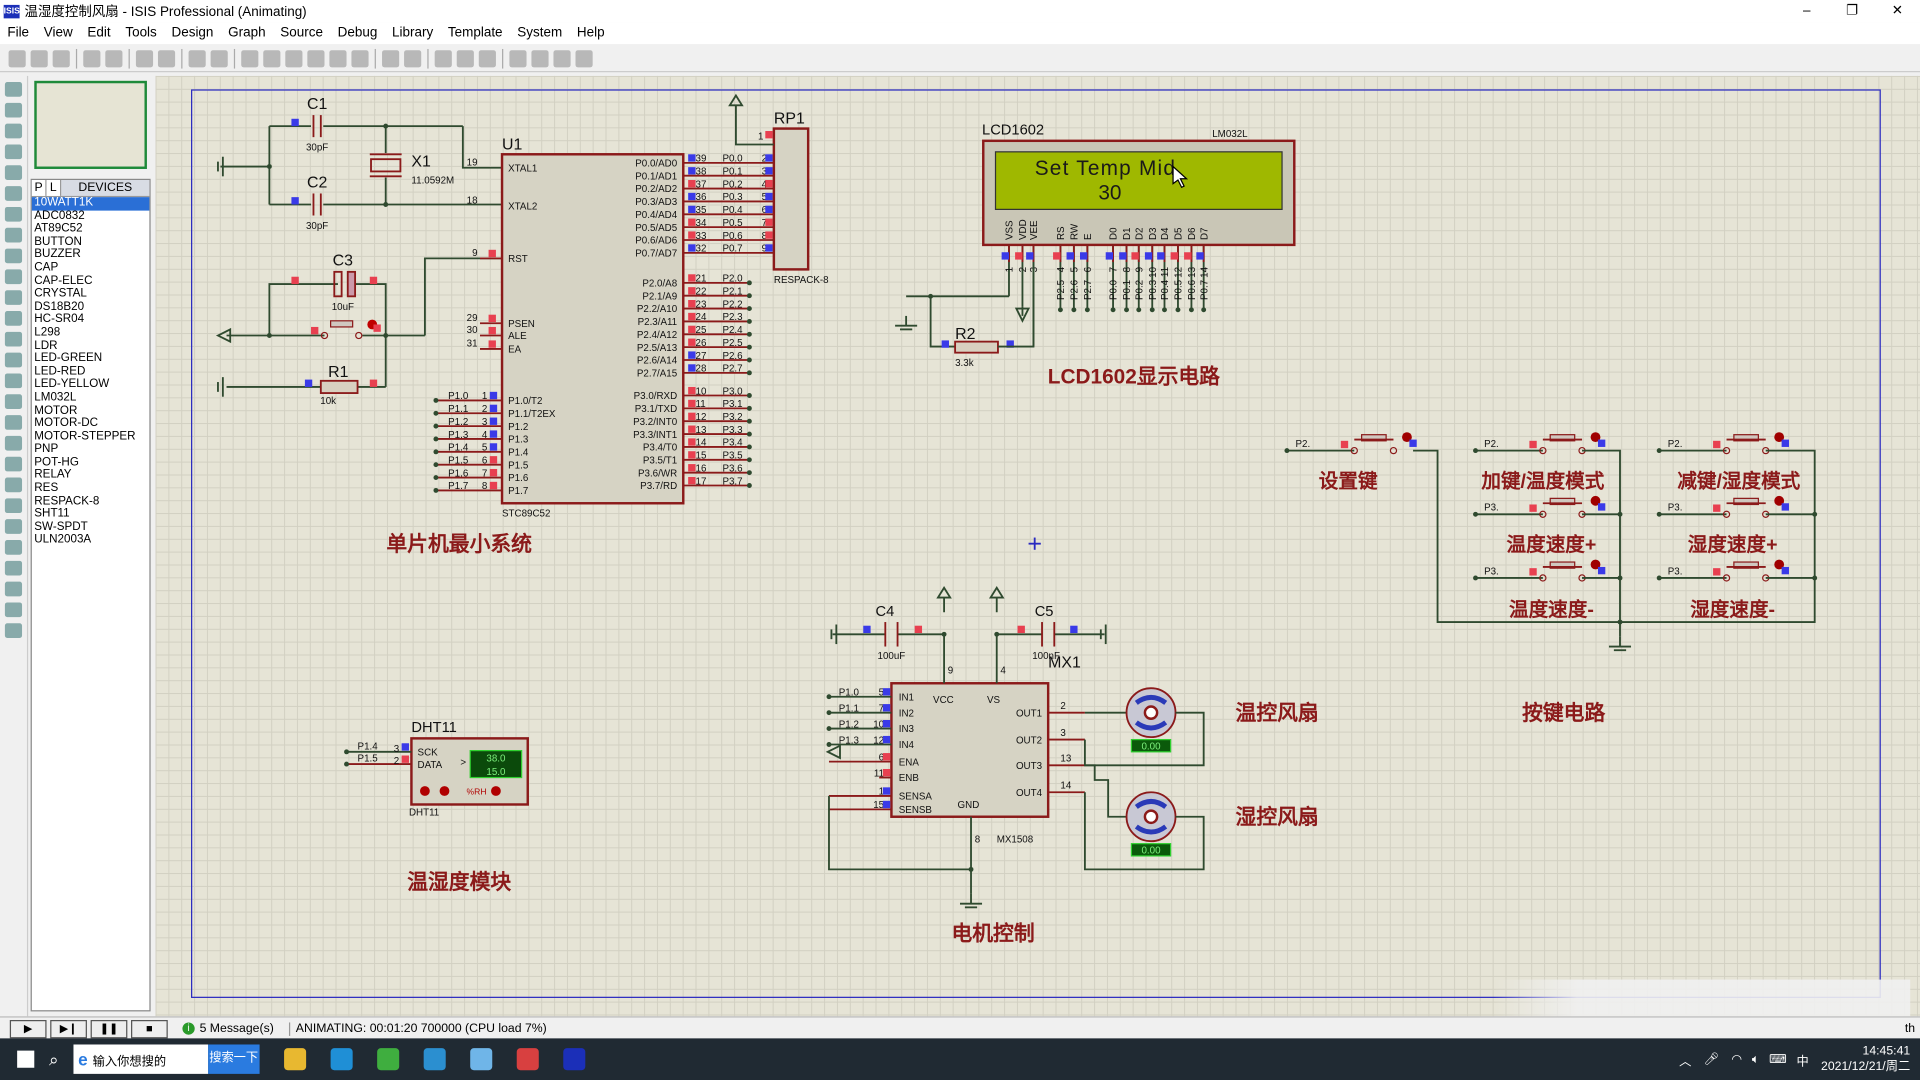  What do you see at coordinates (916, 797) in the screenshot?
I see `pin-name: SENSA` at bounding box center [916, 797].